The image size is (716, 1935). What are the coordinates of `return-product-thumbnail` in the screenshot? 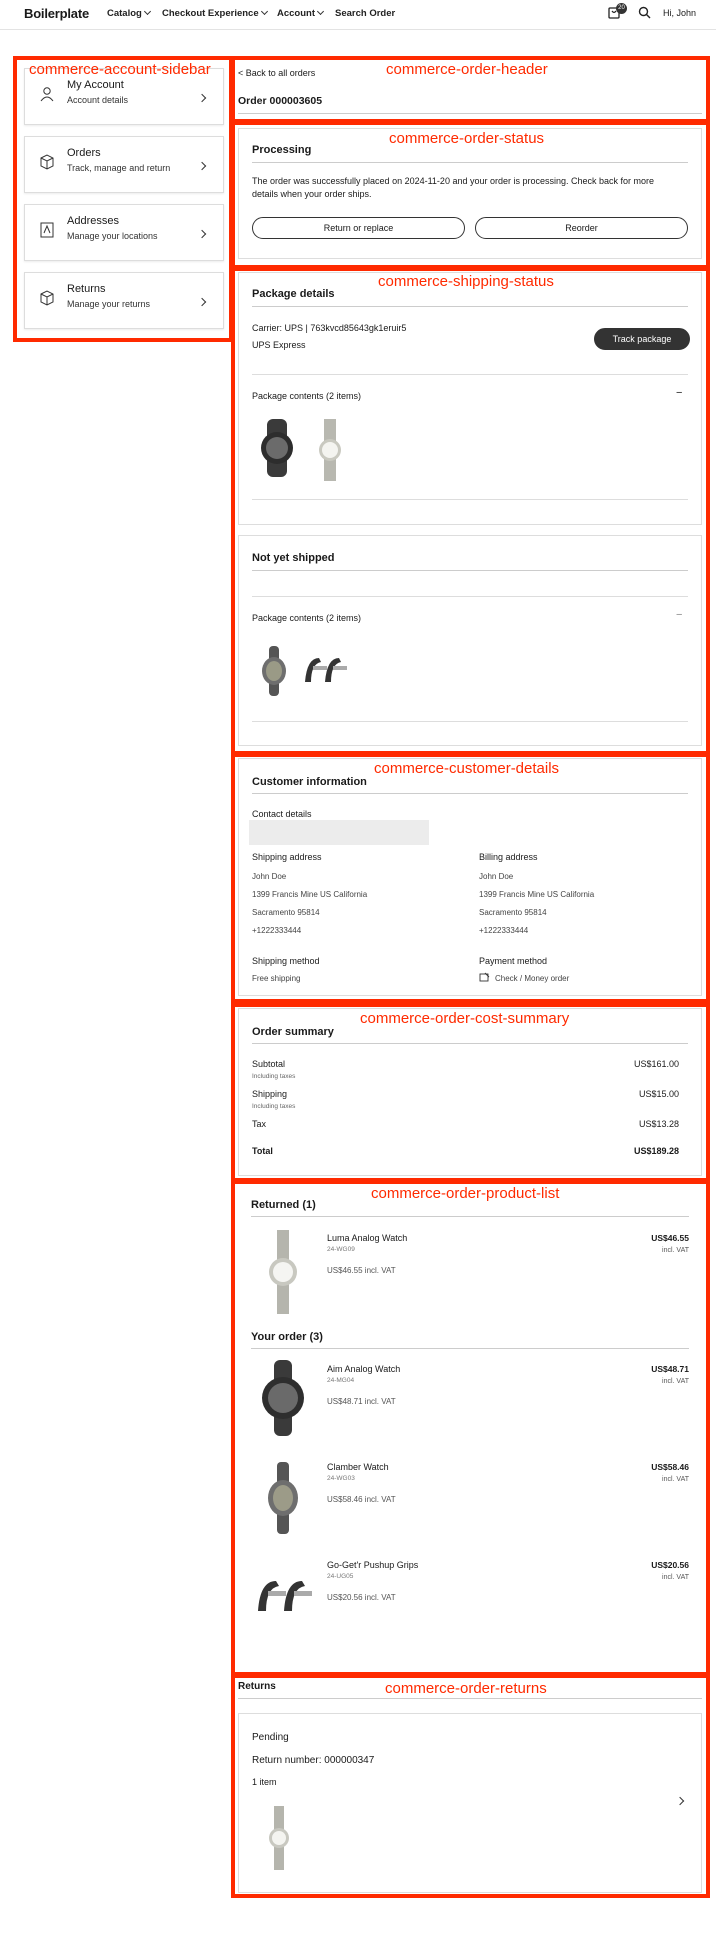 It's located at (279, 1838).